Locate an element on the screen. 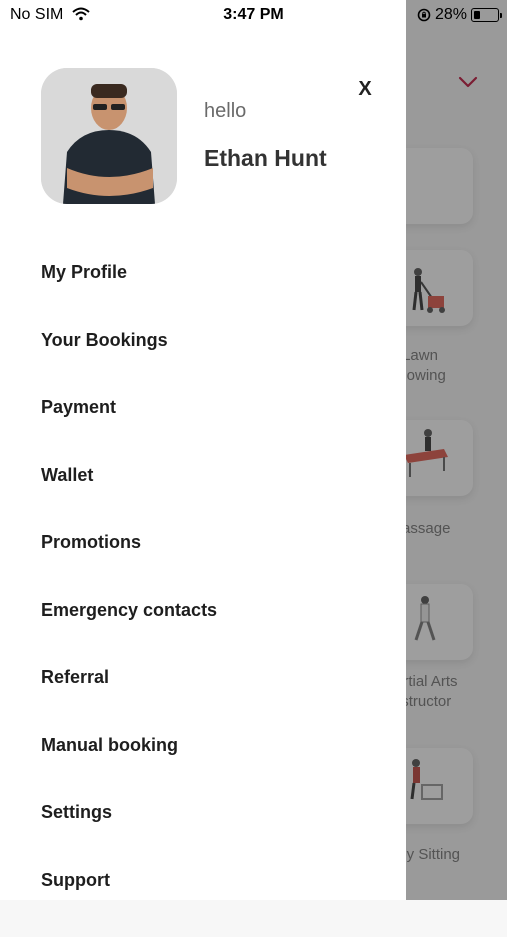  menu-item-label: Referral is located at coordinates (75, 677).